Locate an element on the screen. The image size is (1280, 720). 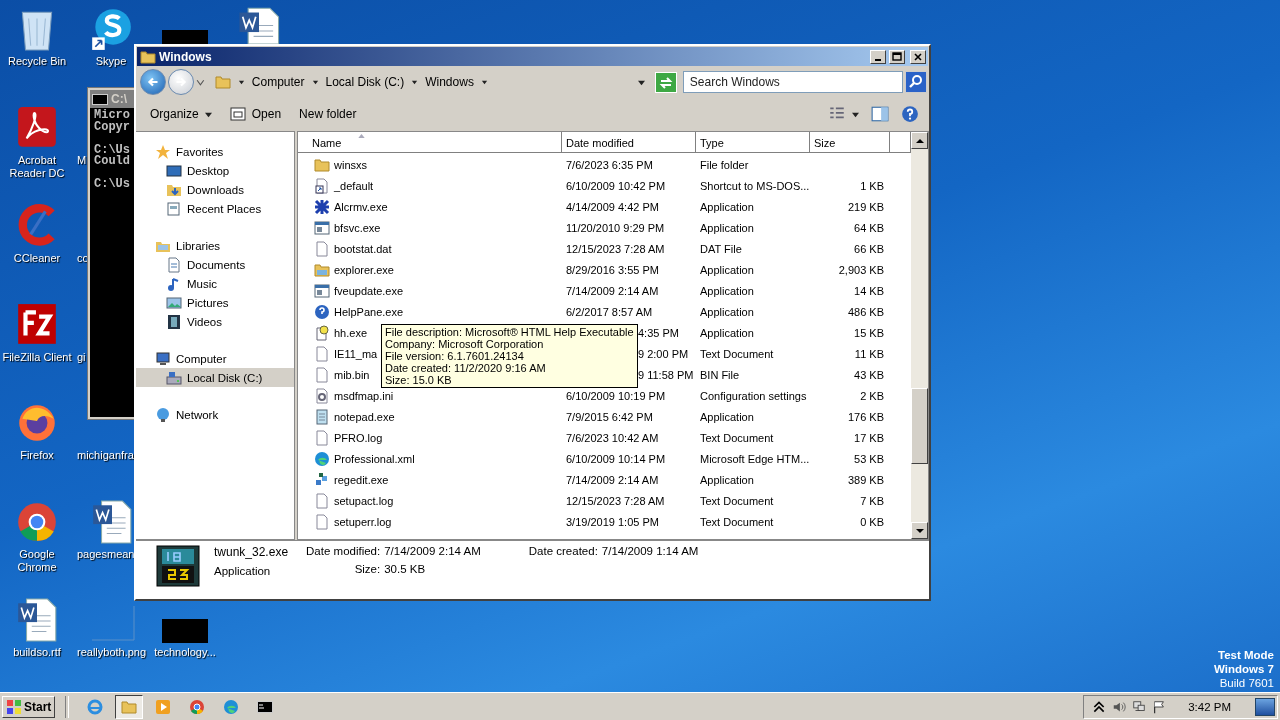
date-cell: 7/9/2015 6:42 PM is located at coordinates (609, 416).